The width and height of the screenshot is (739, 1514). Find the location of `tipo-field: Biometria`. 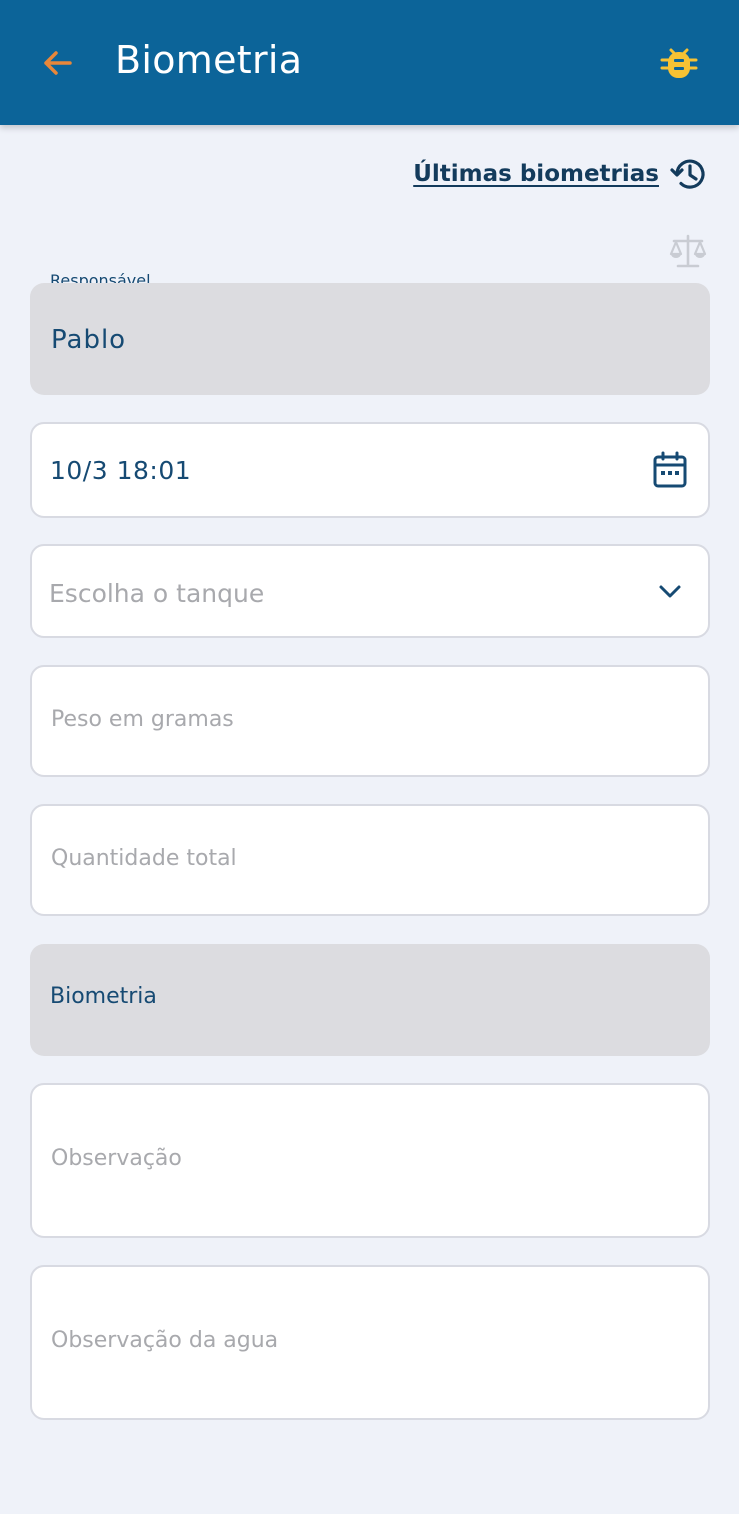

tipo-field: Biometria is located at coordinates (370, 1000).